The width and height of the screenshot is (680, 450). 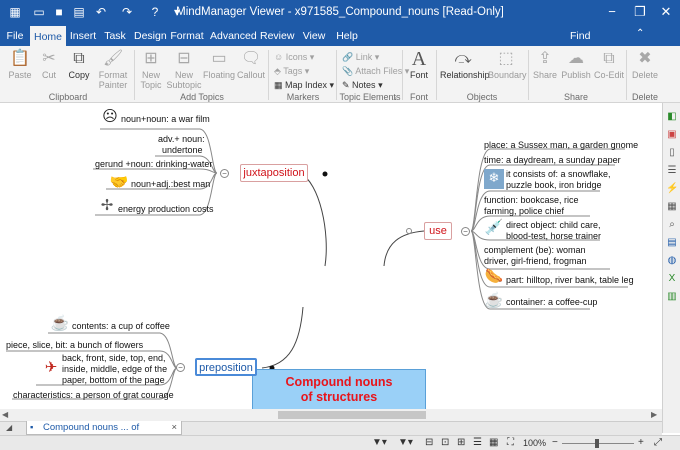 I want to click on dialog-launcher-icon: ⌟, so click(x=395, y=96).